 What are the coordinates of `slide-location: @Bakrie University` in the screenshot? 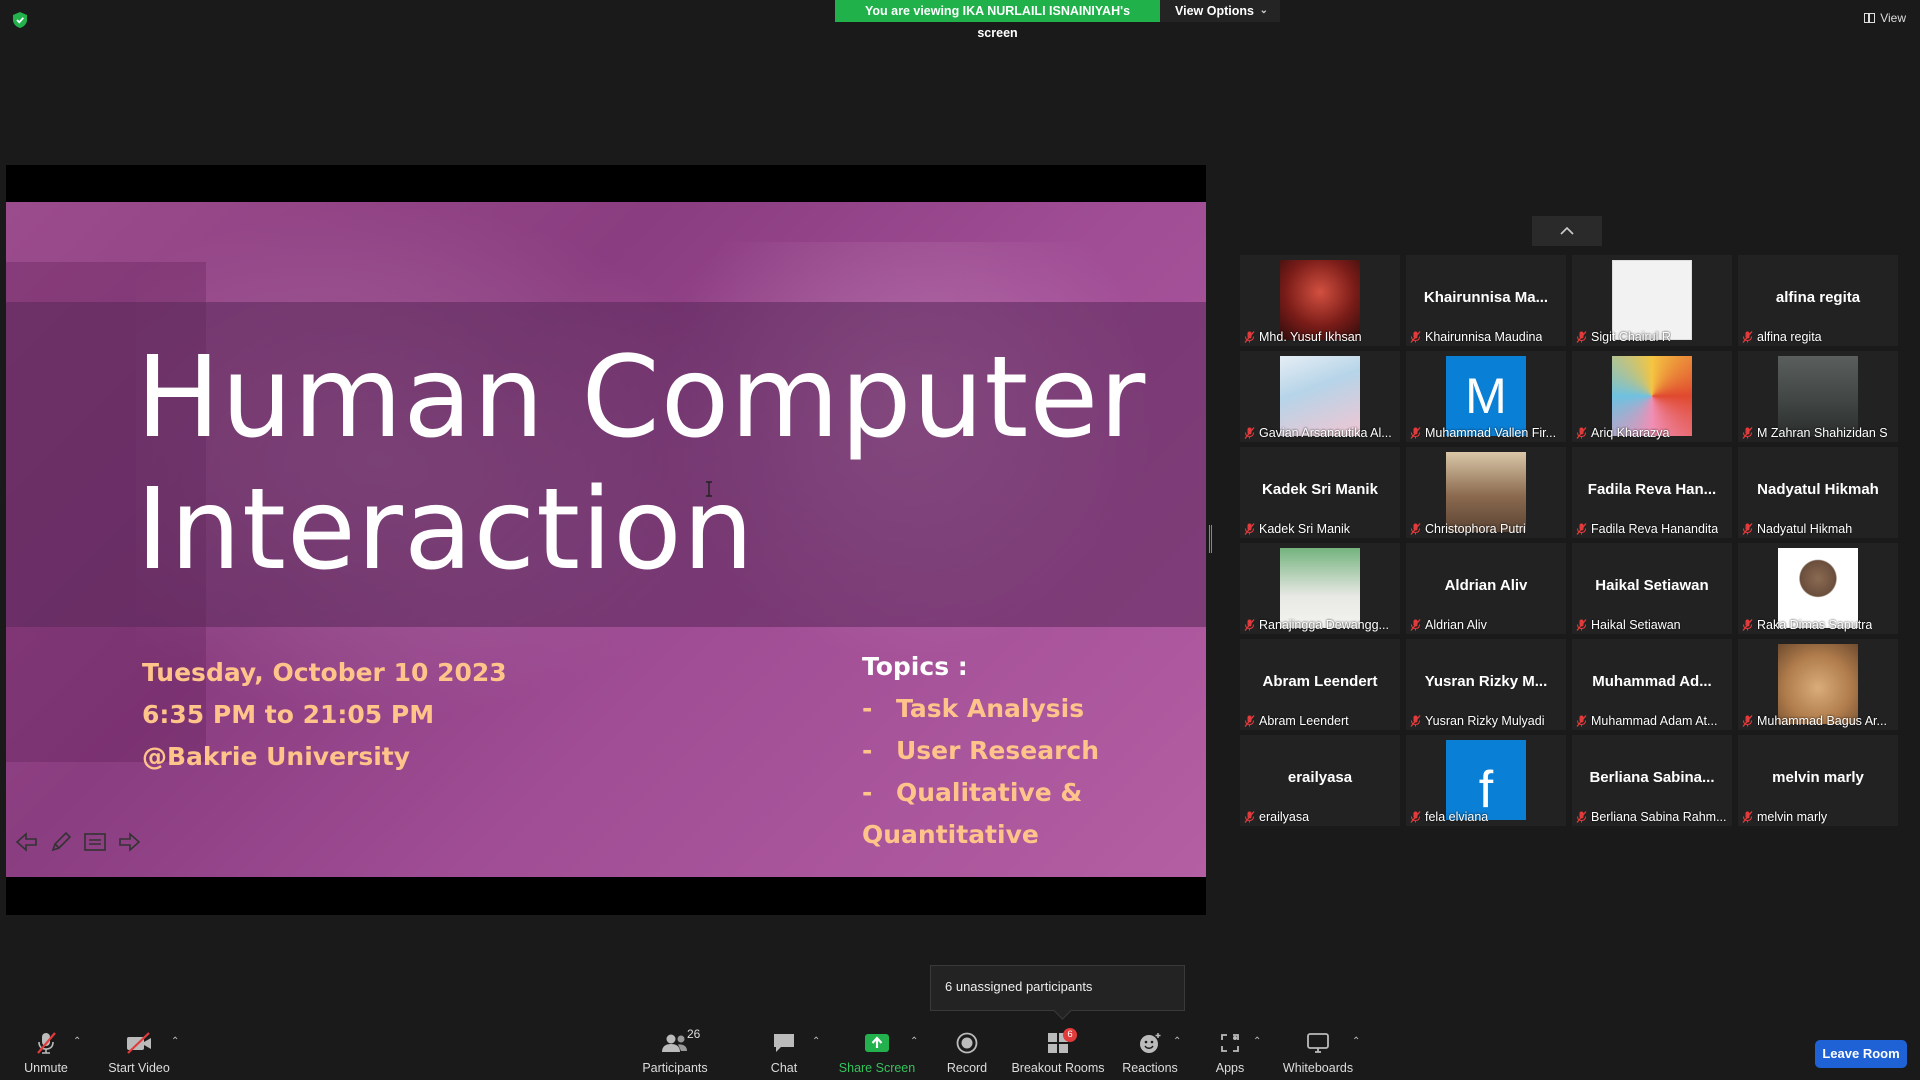 It's located at (276, 756).